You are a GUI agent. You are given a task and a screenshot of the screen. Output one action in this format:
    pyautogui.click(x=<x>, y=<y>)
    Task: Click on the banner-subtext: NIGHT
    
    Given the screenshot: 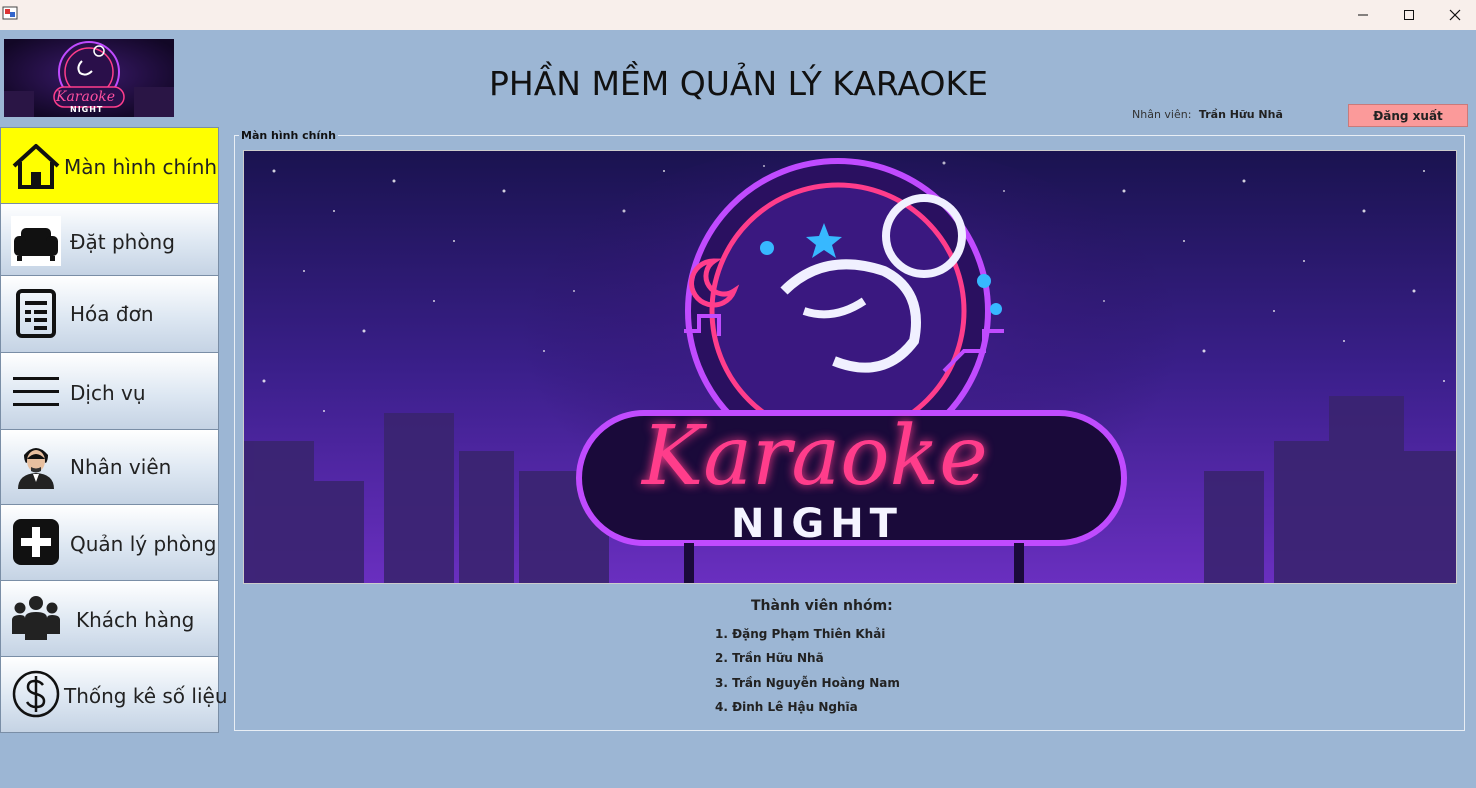 What is the action you would take?
    pyautogui.click(x=817, y=524)
    